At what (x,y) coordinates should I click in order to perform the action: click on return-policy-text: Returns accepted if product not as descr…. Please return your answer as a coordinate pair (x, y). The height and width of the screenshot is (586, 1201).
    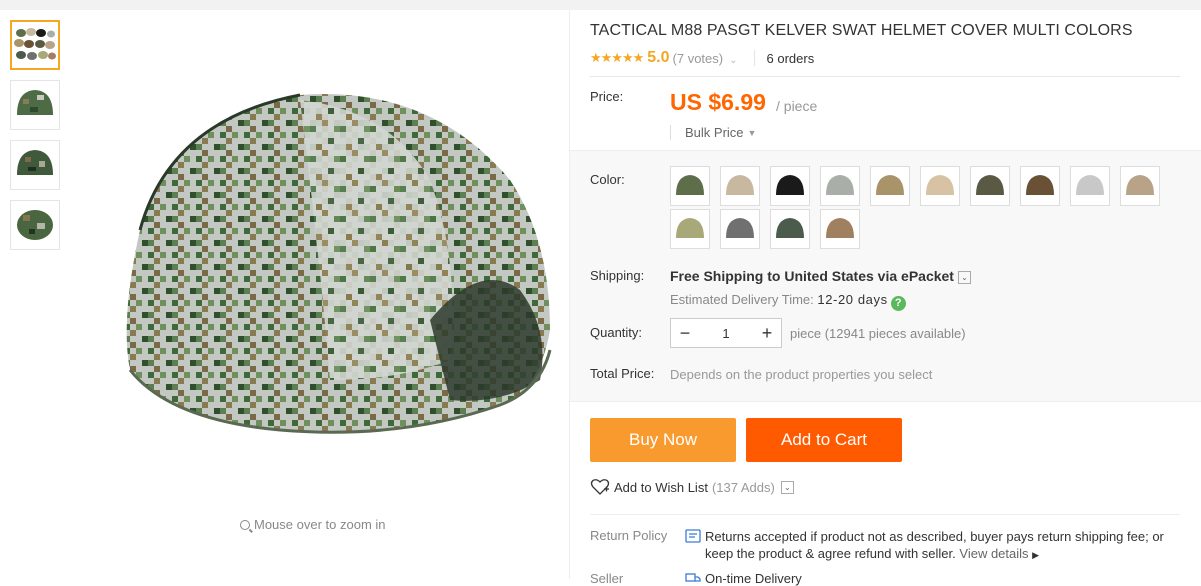
    Looking at the image, I should click on (945, 546).